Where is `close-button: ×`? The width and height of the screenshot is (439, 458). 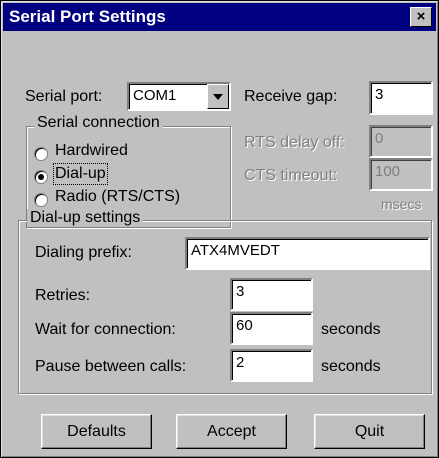
close-button: × is located at coordinates (421, 17).